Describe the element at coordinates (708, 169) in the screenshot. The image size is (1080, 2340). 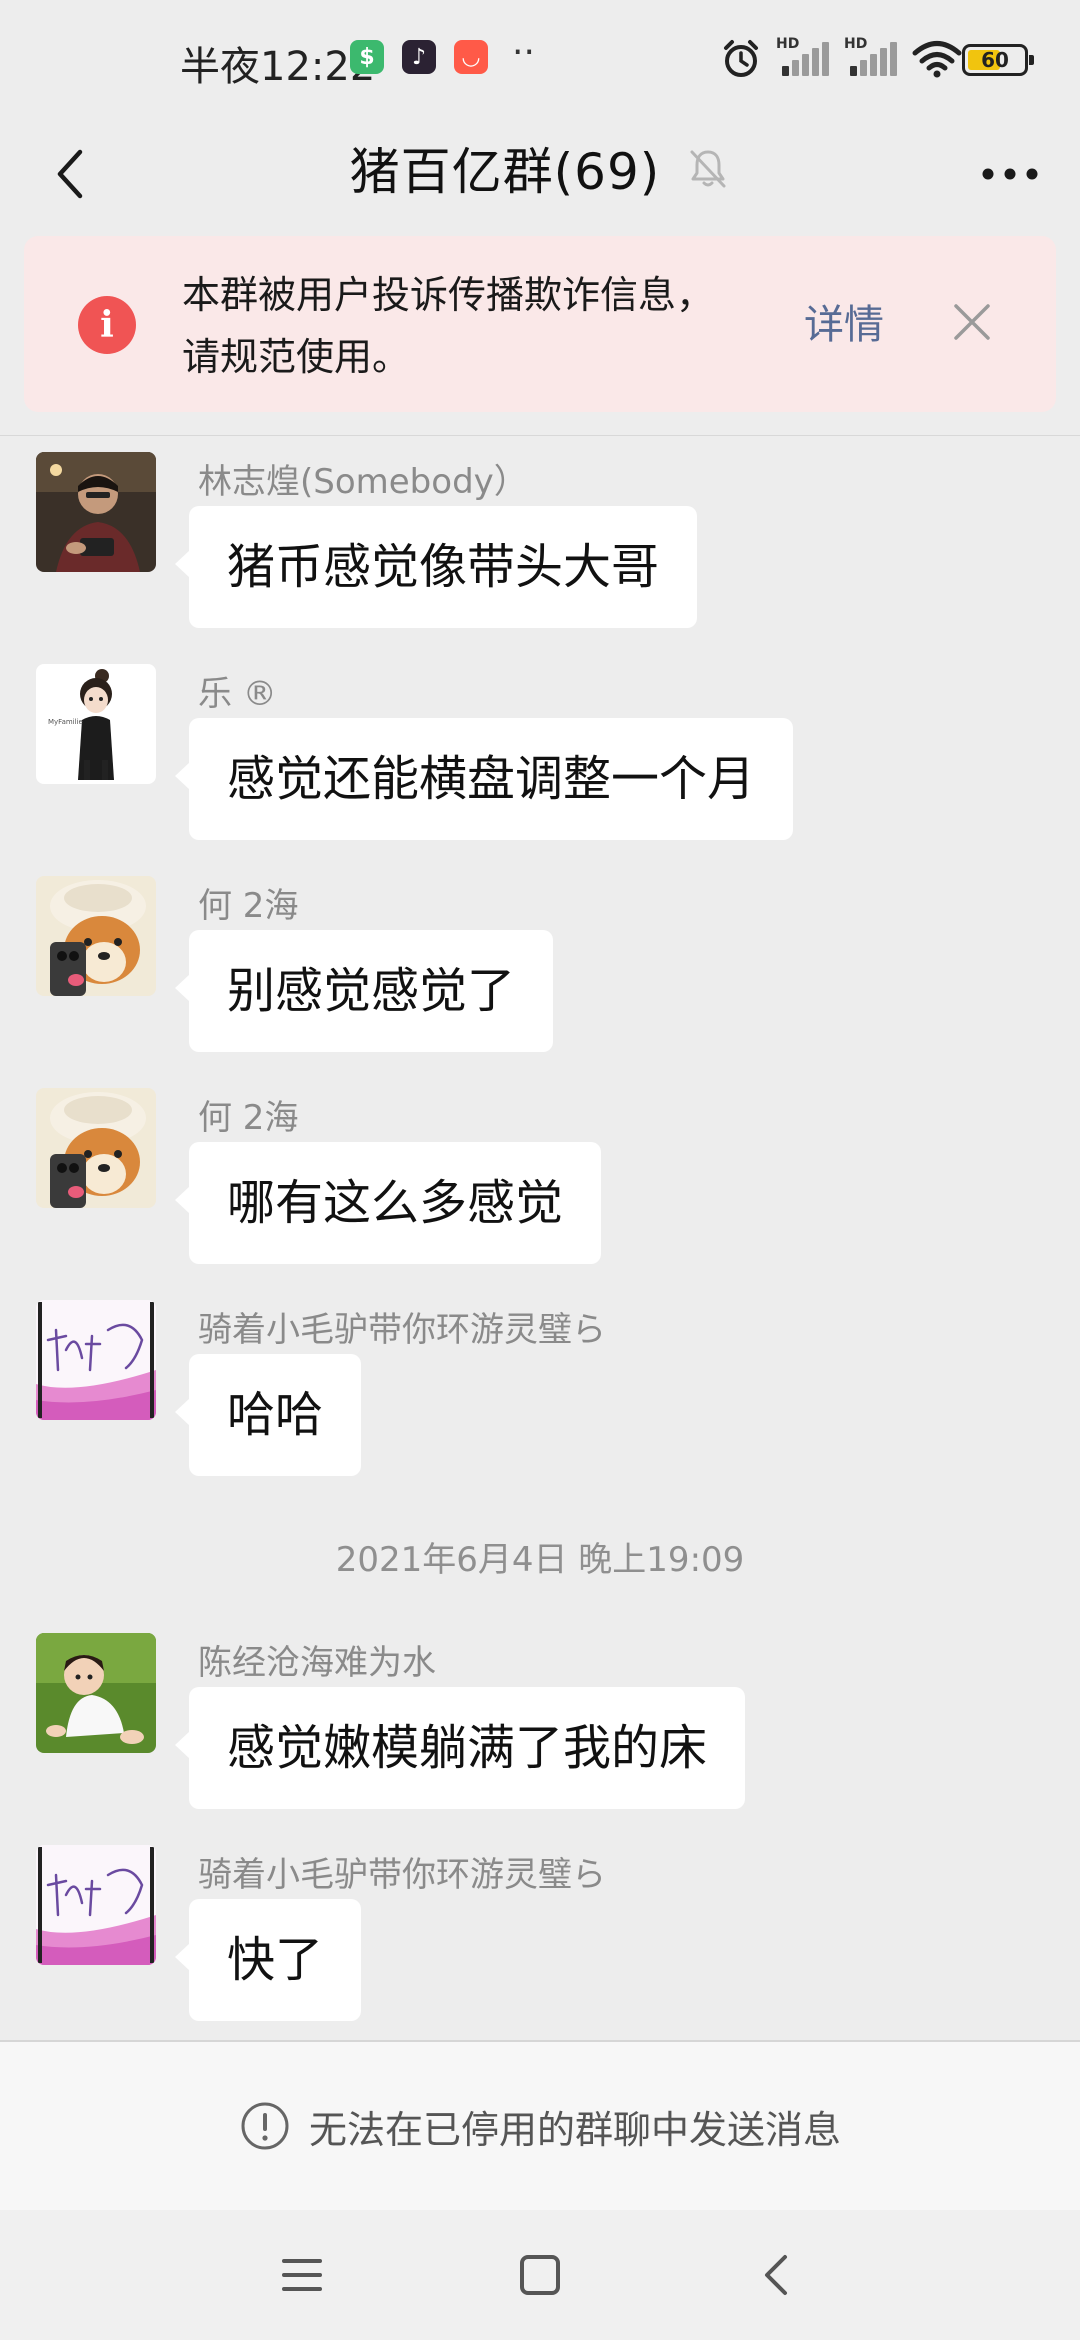
I see `muted-bell-icon` at that location.